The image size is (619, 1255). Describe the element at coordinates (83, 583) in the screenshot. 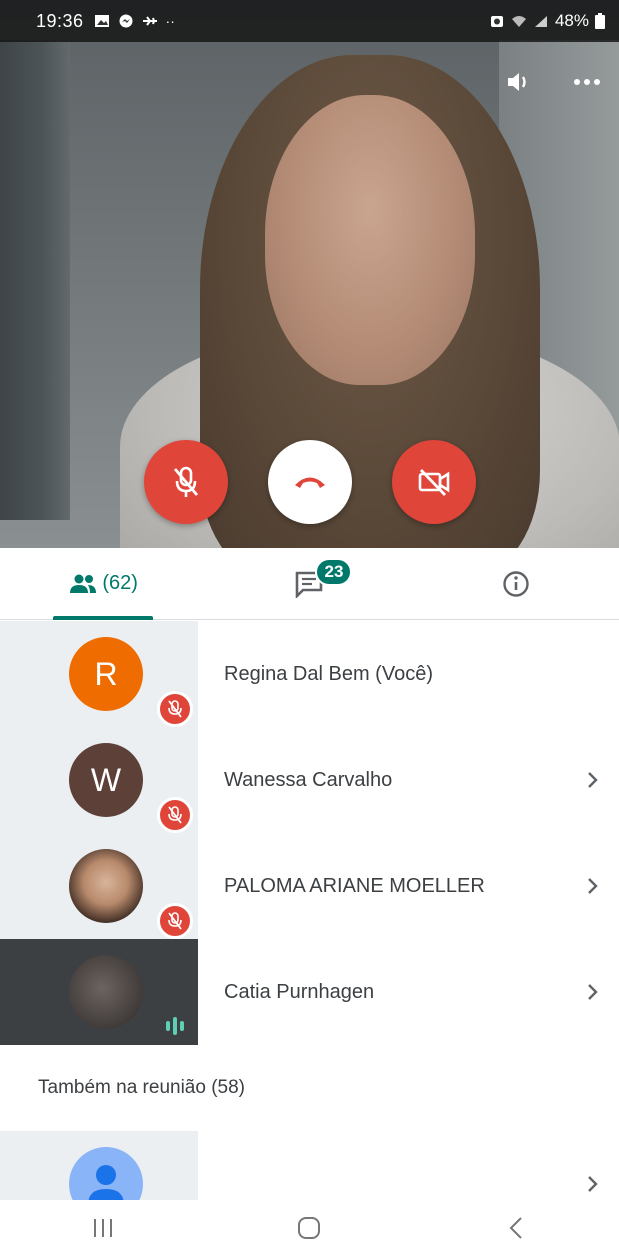

I see `people-icon` at that location.